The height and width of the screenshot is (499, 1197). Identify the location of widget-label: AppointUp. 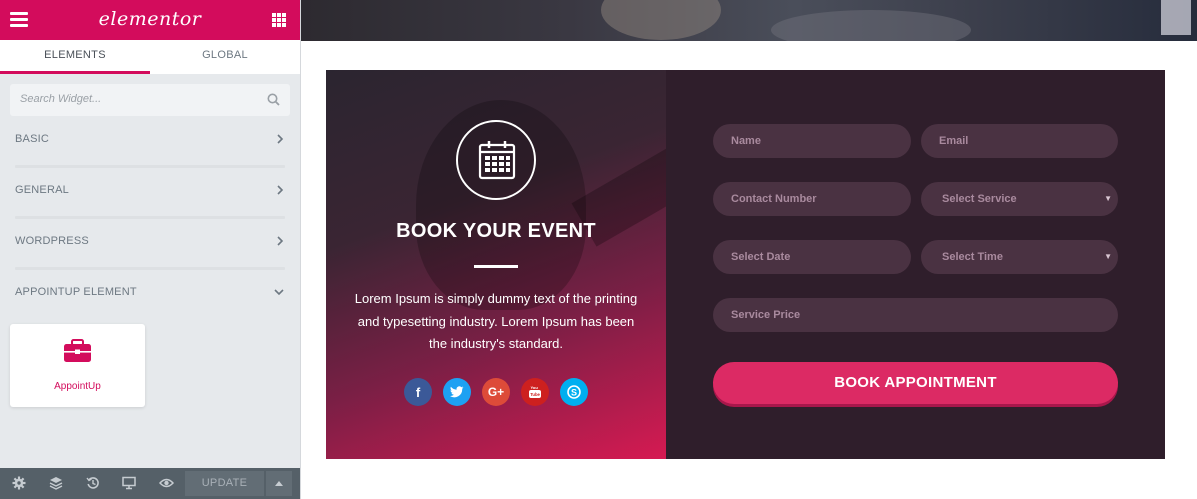
(77, 386).